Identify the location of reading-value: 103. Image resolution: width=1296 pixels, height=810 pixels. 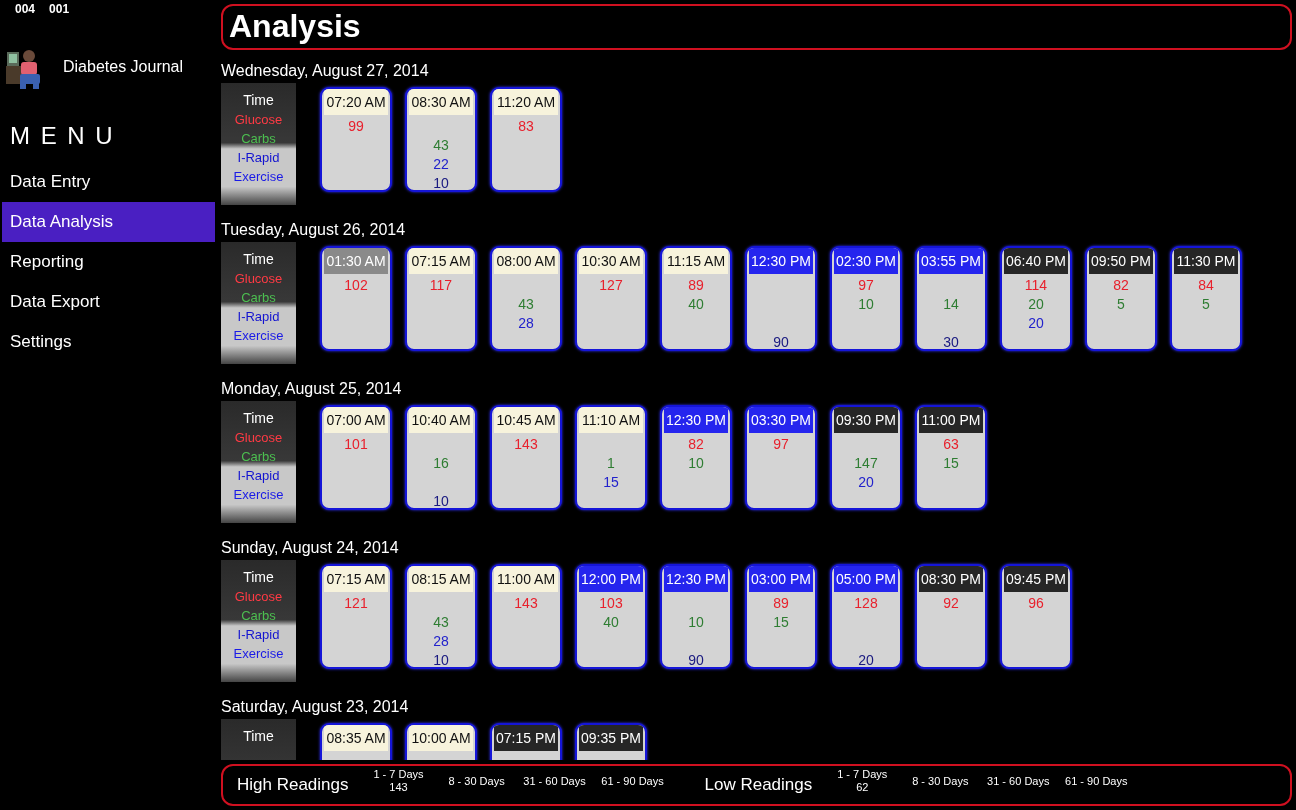
(611, 603).